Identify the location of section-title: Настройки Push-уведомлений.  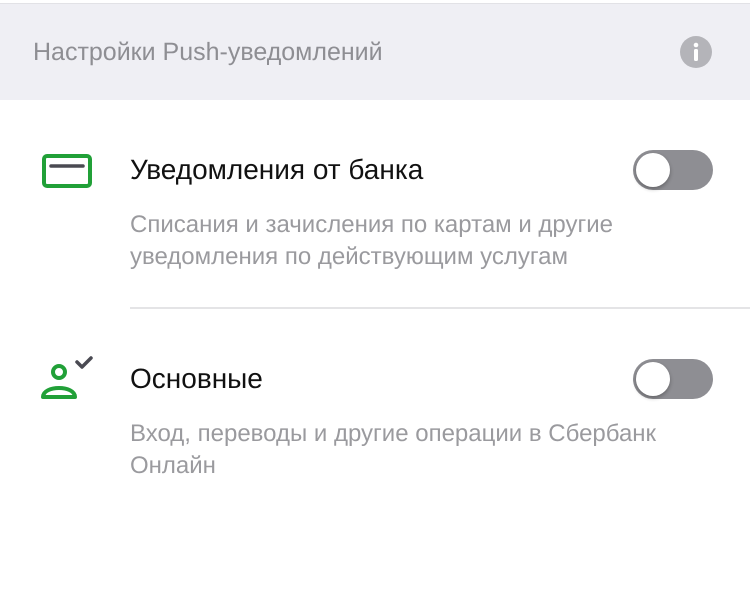
(208, 52).